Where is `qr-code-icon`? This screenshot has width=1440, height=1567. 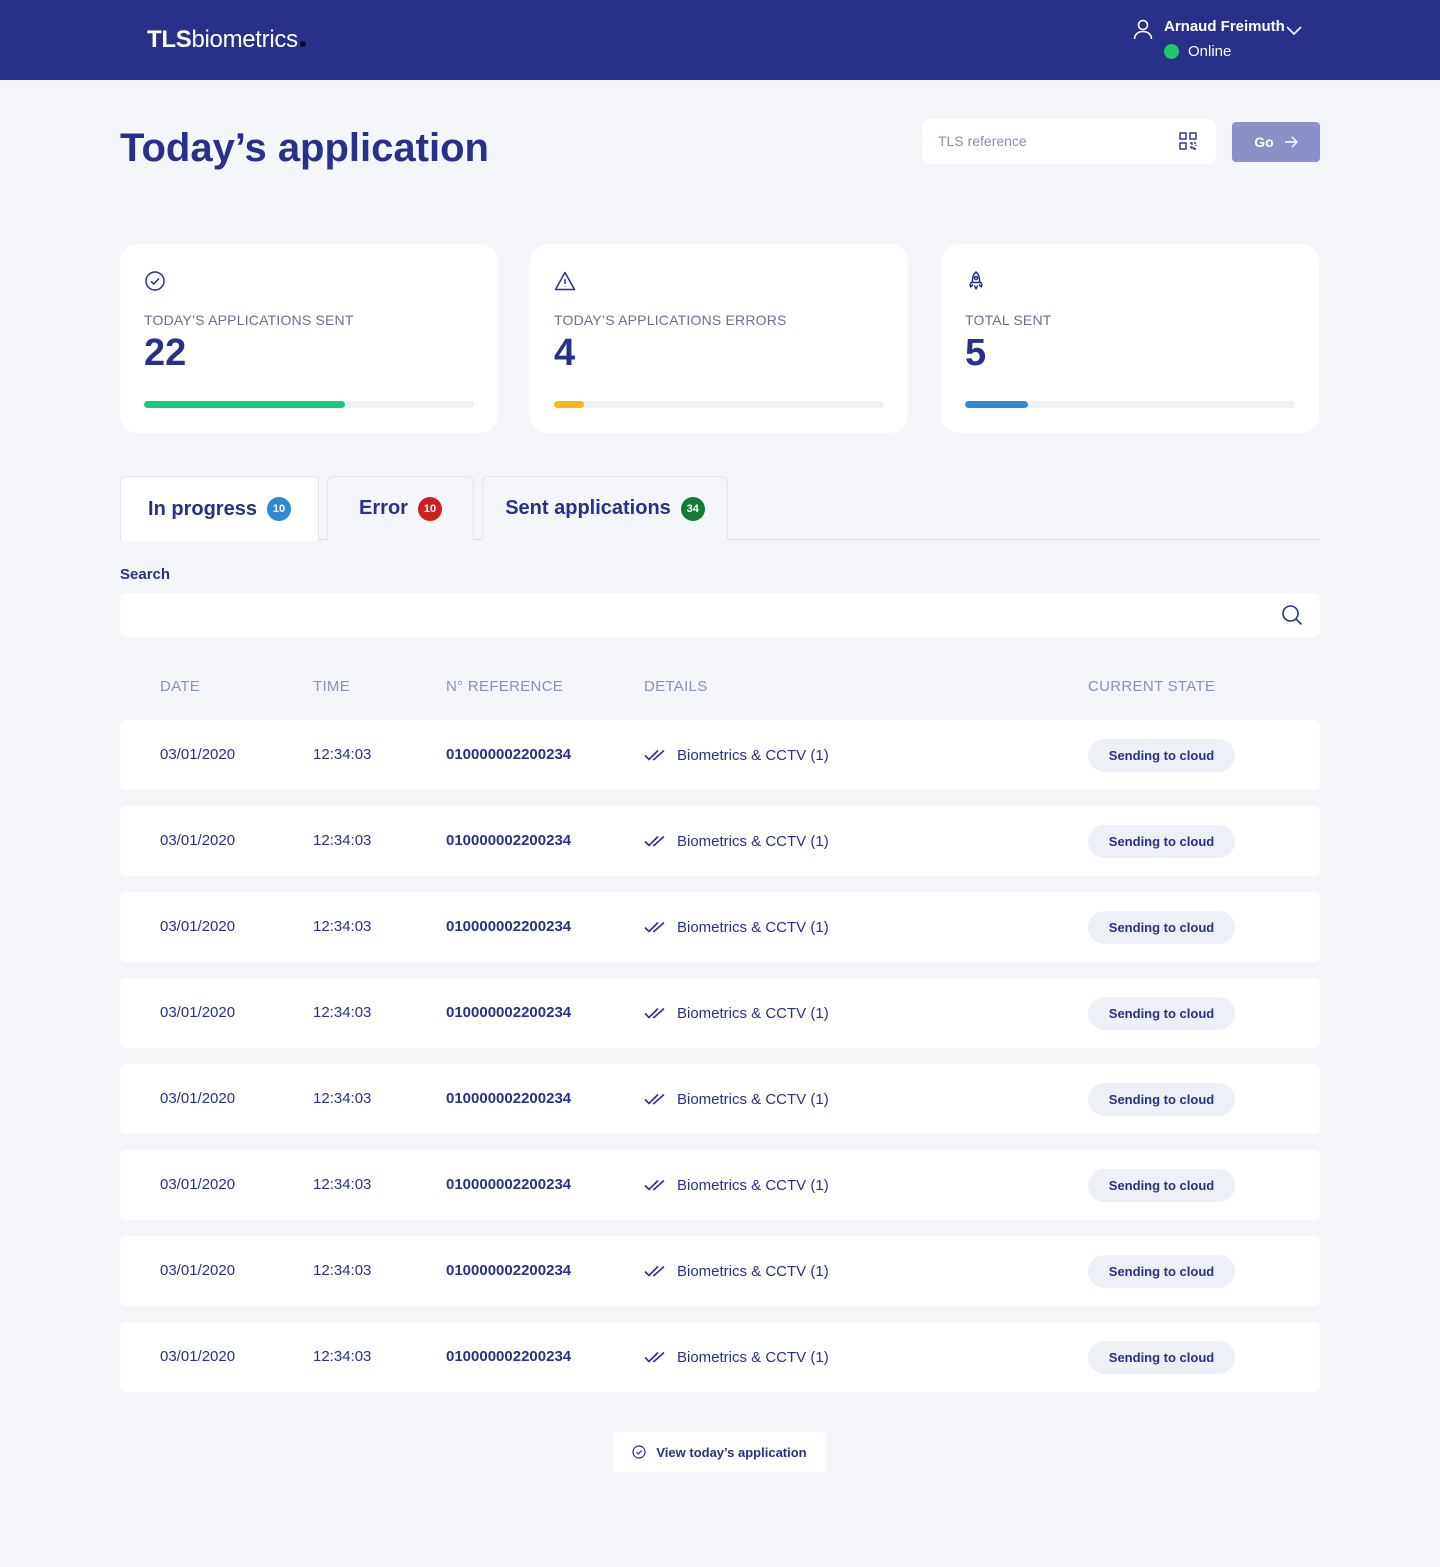 qr-code-icon is located at coordinates (1188, 141).